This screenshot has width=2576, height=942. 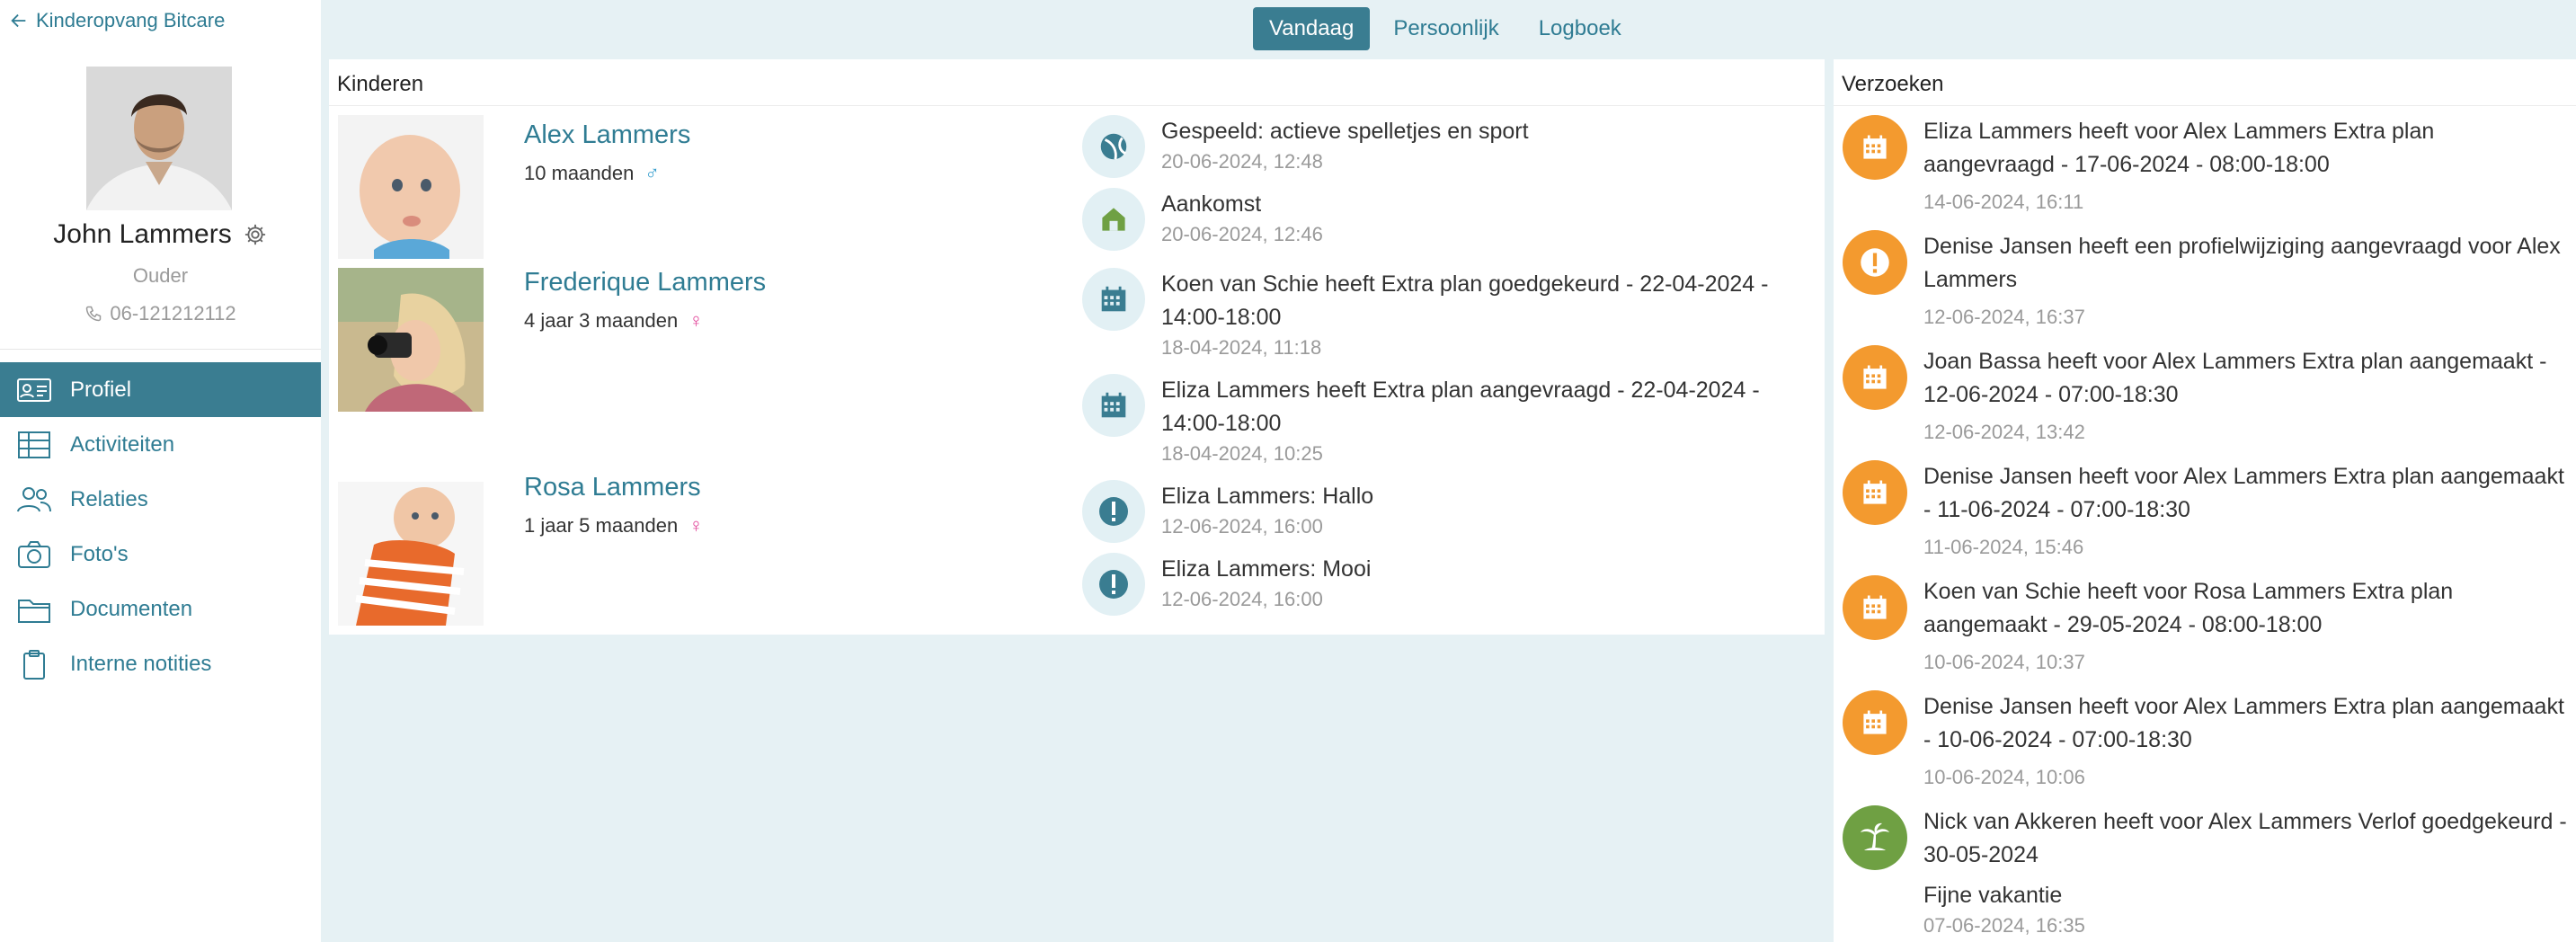 I want to click on child-age-row: 4 jaar 3 maanden ♀, so click(x=614, y=321).